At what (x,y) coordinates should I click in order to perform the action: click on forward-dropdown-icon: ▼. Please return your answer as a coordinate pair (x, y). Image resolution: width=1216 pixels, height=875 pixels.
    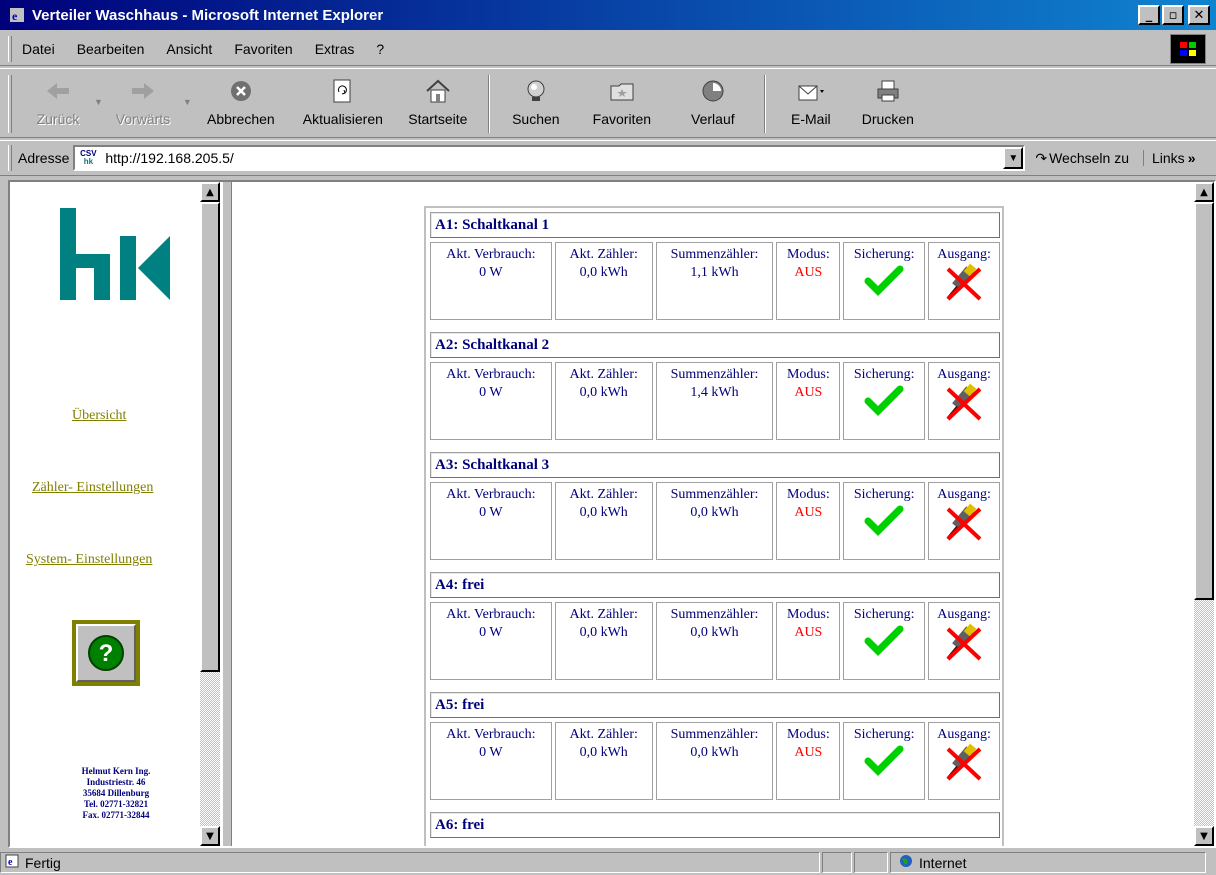
    Looking at the image, I should click on (187, 102).